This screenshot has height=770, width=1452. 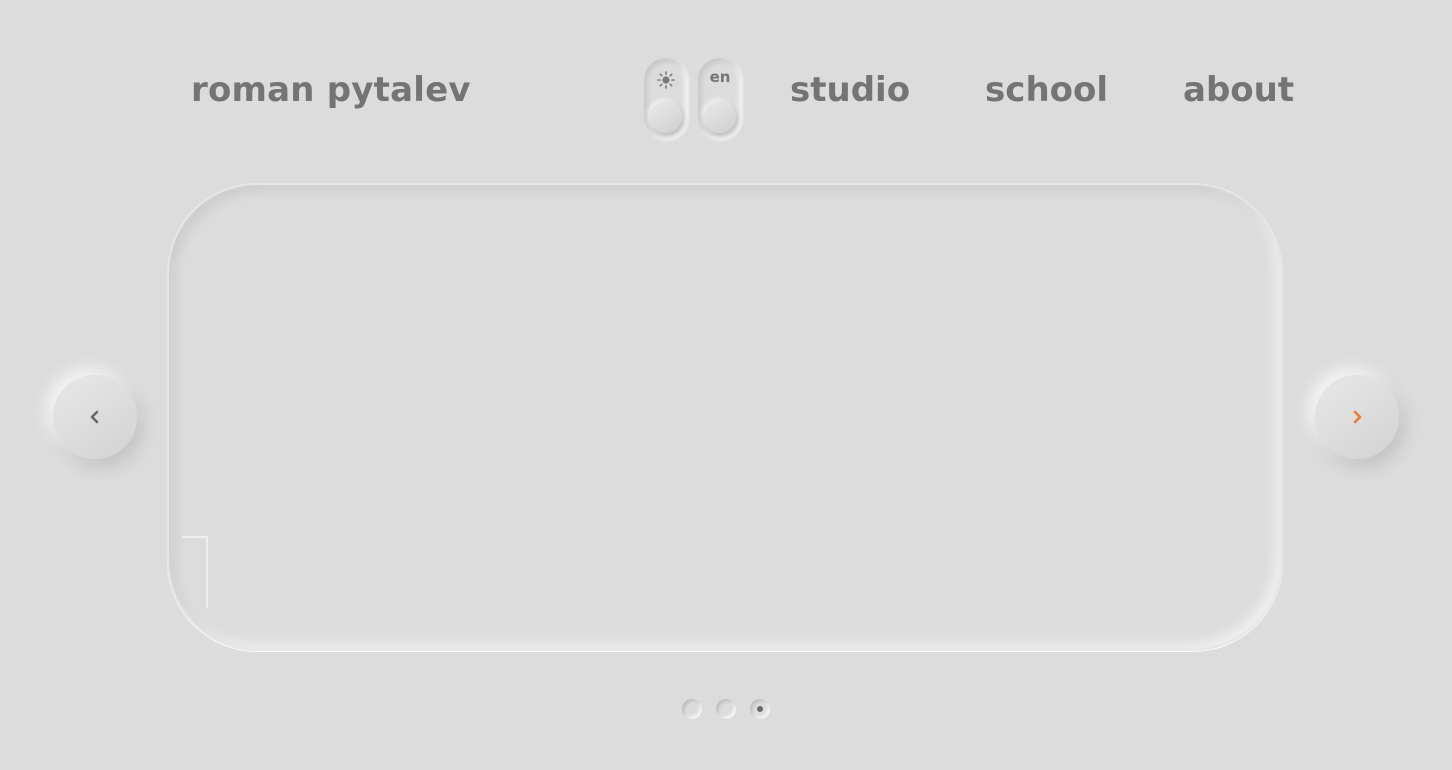 I want to click on nav-item-school: school, so click(x=1046, y=90).